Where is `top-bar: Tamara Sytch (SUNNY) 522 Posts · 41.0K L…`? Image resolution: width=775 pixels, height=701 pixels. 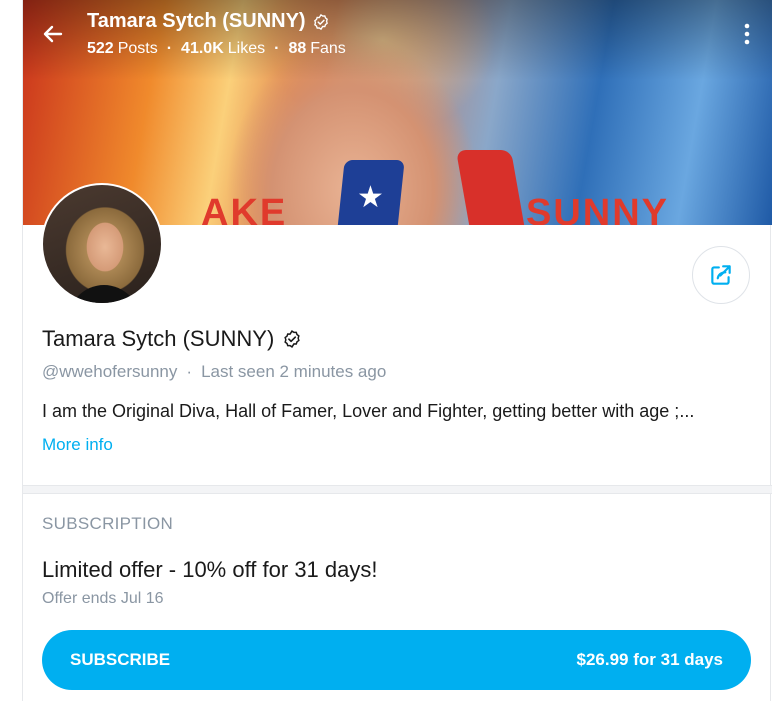
top-bar: Tamara Sytch (SUNNY) 522 Posts · 41.0K L… is located at coordinates (397, 35).